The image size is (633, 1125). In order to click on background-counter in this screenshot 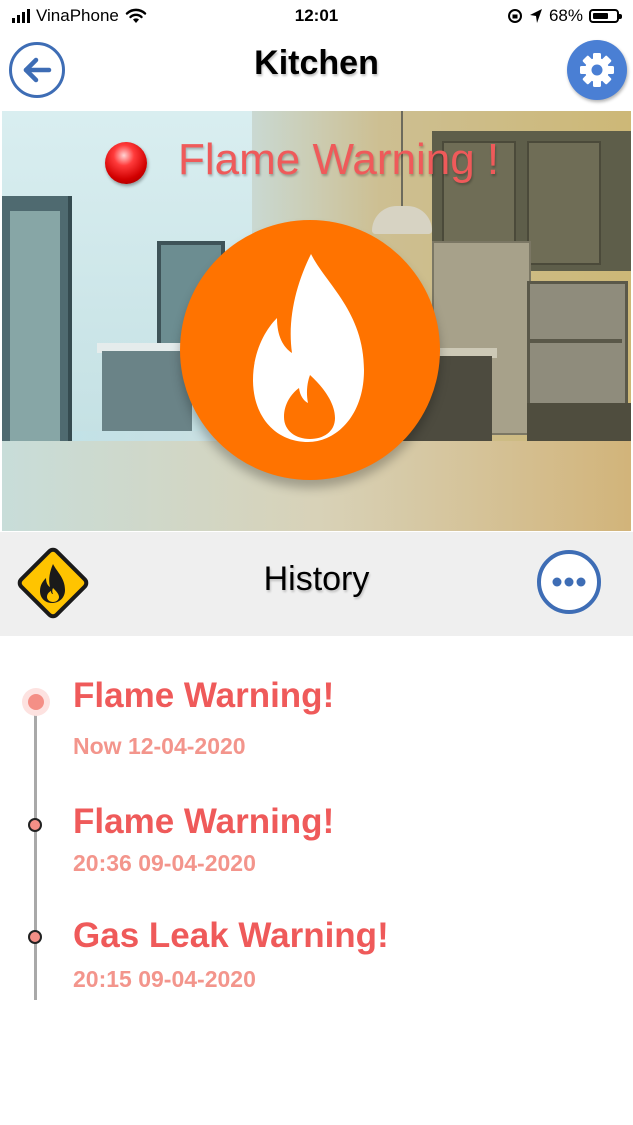, I will do `click(147, 391)`.